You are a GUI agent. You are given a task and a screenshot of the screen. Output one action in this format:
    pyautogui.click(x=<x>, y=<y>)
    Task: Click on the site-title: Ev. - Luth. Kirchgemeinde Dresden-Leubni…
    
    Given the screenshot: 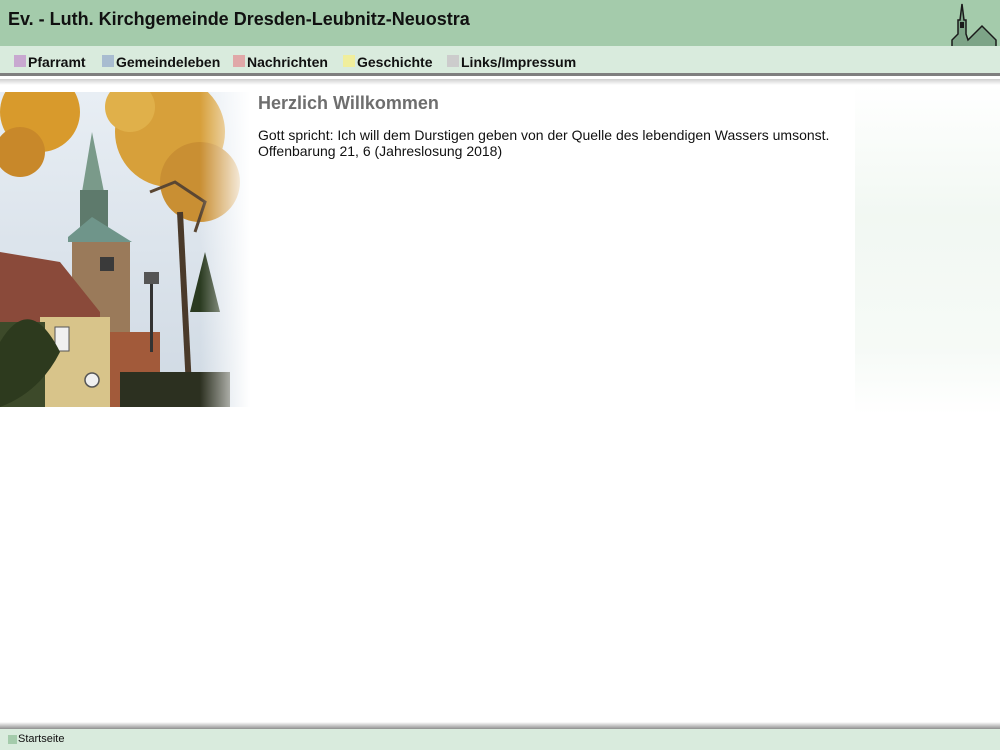 What is the action you would take?
    pyautogui.click(x=239, y=19)
    